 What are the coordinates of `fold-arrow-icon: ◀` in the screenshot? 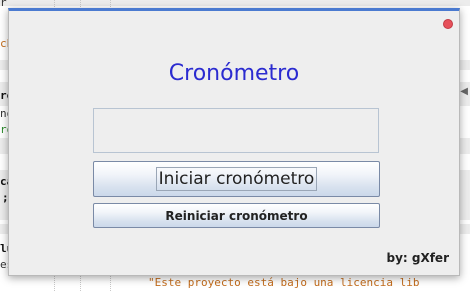 It's located at (464, 91).